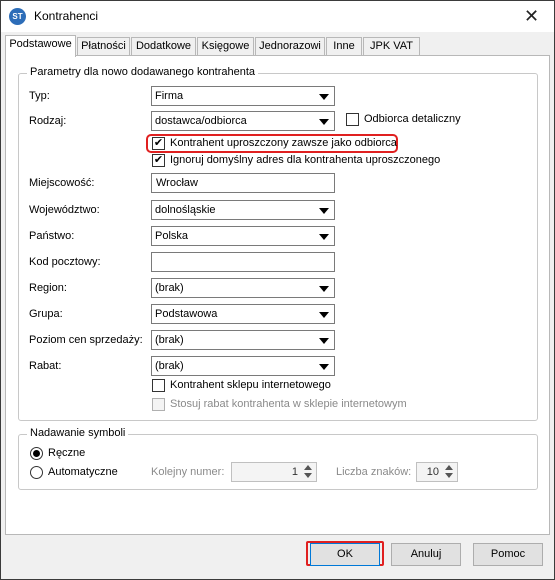 The image size is (555, 580). Describe the element at coordinates (169, 366) in the screenshot. I see `rabat-value: (brak)` at that location.